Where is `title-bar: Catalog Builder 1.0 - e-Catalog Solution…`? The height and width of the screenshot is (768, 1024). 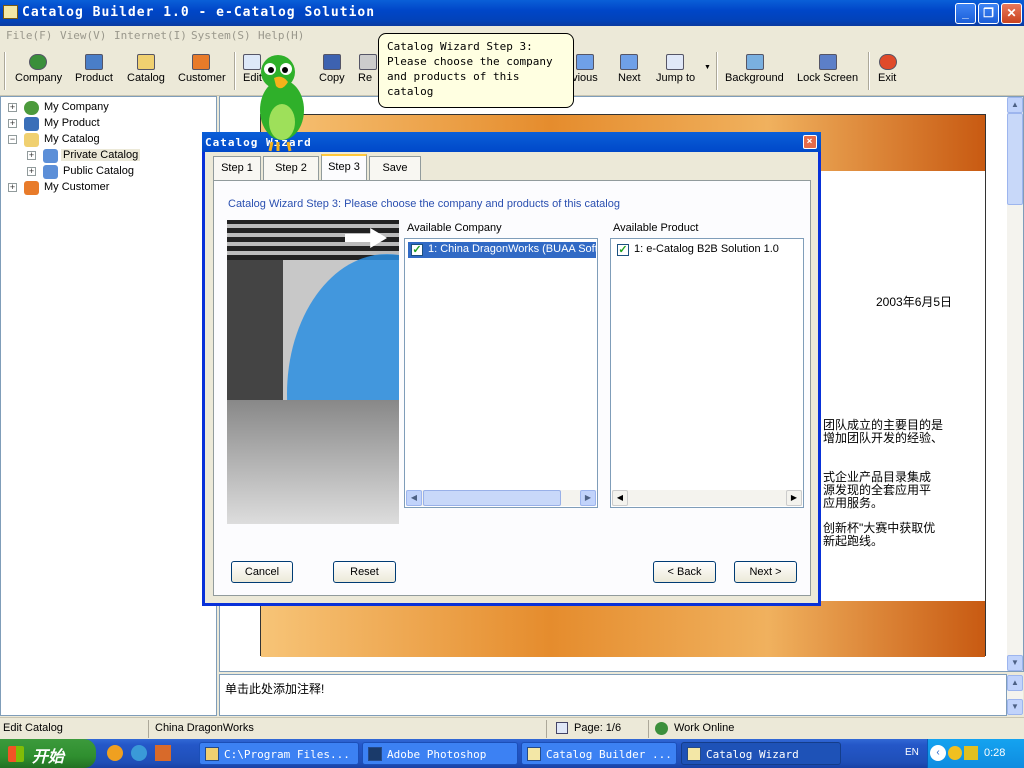
title-bar: Catalog Builder 1.0 - e-Catalog Solution… is located at coordinates (512, 13).